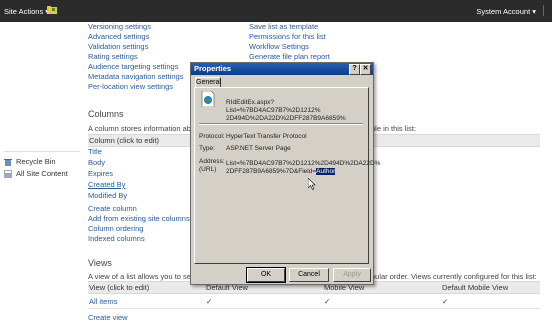 This screenshot has height=327, width=552. I want to click on nav-item-label: All Site Content, so click(42, 173).